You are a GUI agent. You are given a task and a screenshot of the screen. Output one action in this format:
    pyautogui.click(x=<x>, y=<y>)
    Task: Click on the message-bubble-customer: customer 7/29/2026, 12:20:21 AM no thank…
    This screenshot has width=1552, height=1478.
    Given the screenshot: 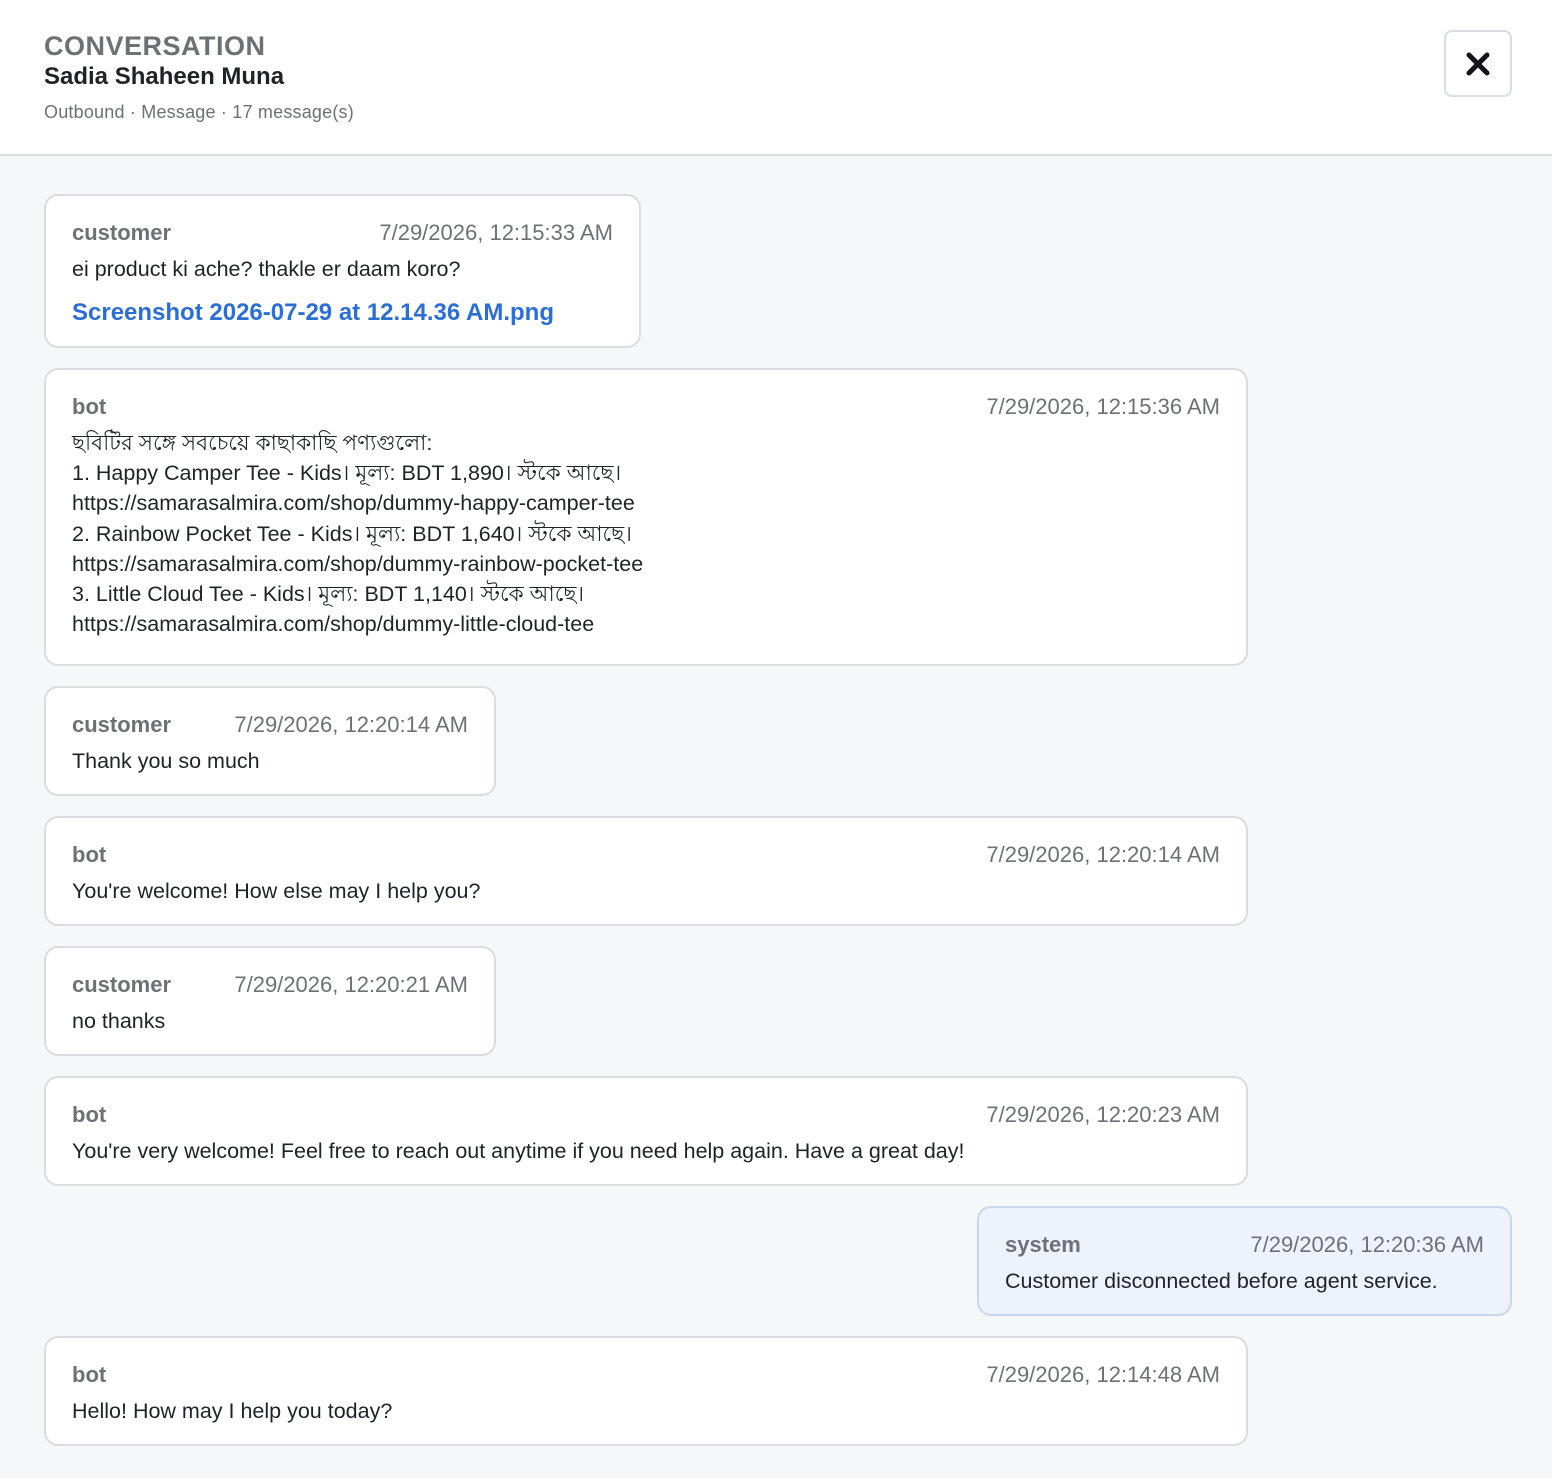 What is the action you would take?
    pyautogui.click(x=270, y=1001)
    